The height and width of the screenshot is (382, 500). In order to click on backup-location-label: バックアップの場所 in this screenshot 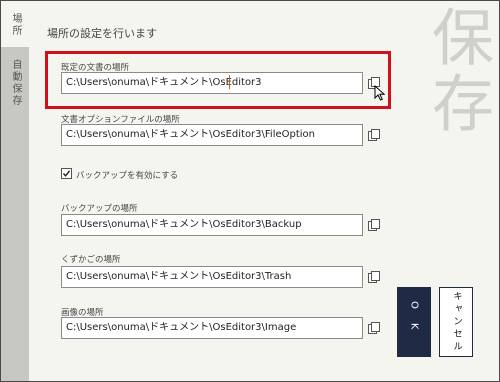, I will do `click(99, 209)`.